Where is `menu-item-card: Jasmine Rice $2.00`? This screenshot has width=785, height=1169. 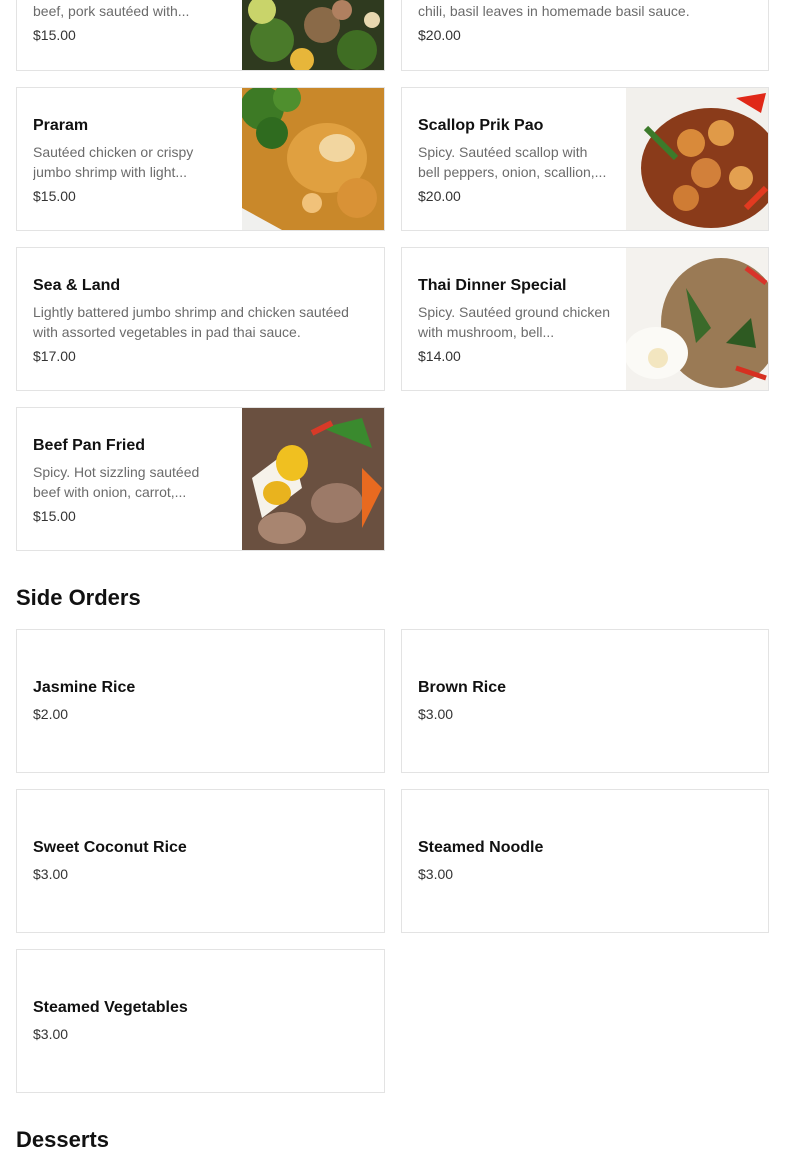
menu-item-card: Jasmine Rice $2.00 is located at coordinates (200, 701).